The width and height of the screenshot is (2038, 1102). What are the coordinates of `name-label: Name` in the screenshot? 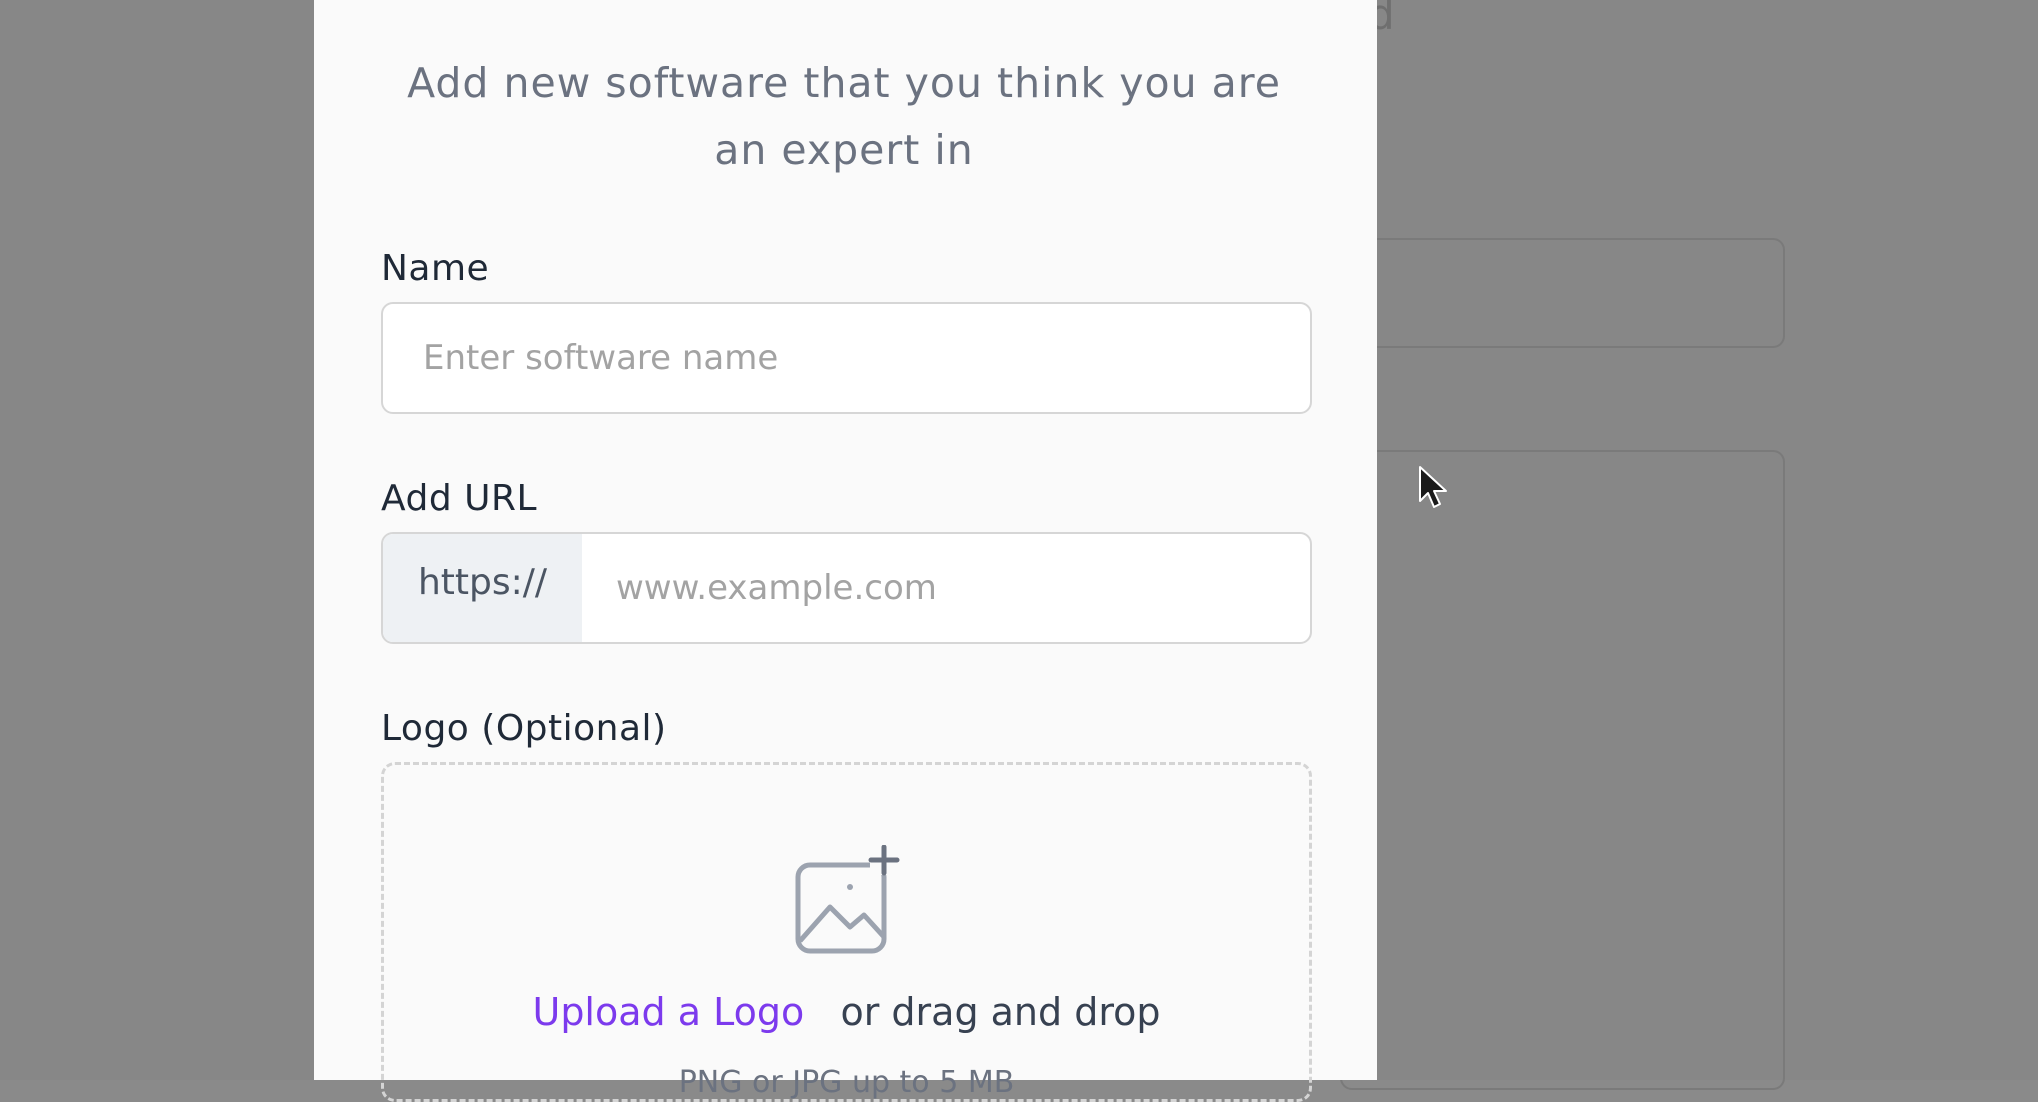 It's located at (435, 268).